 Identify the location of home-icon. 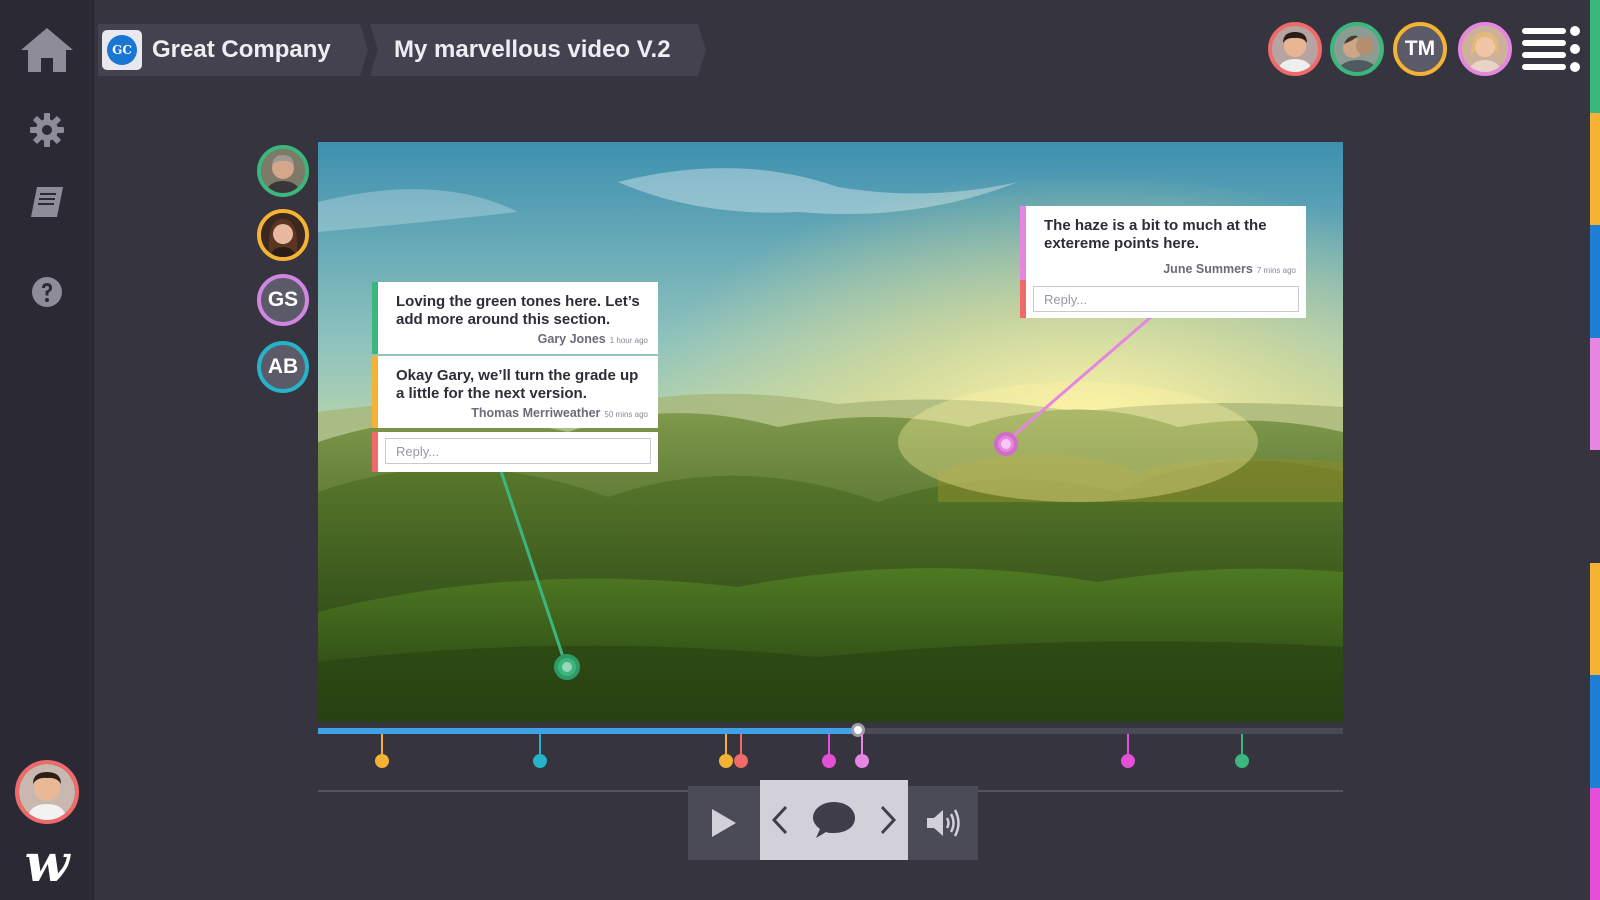
(47, 50).